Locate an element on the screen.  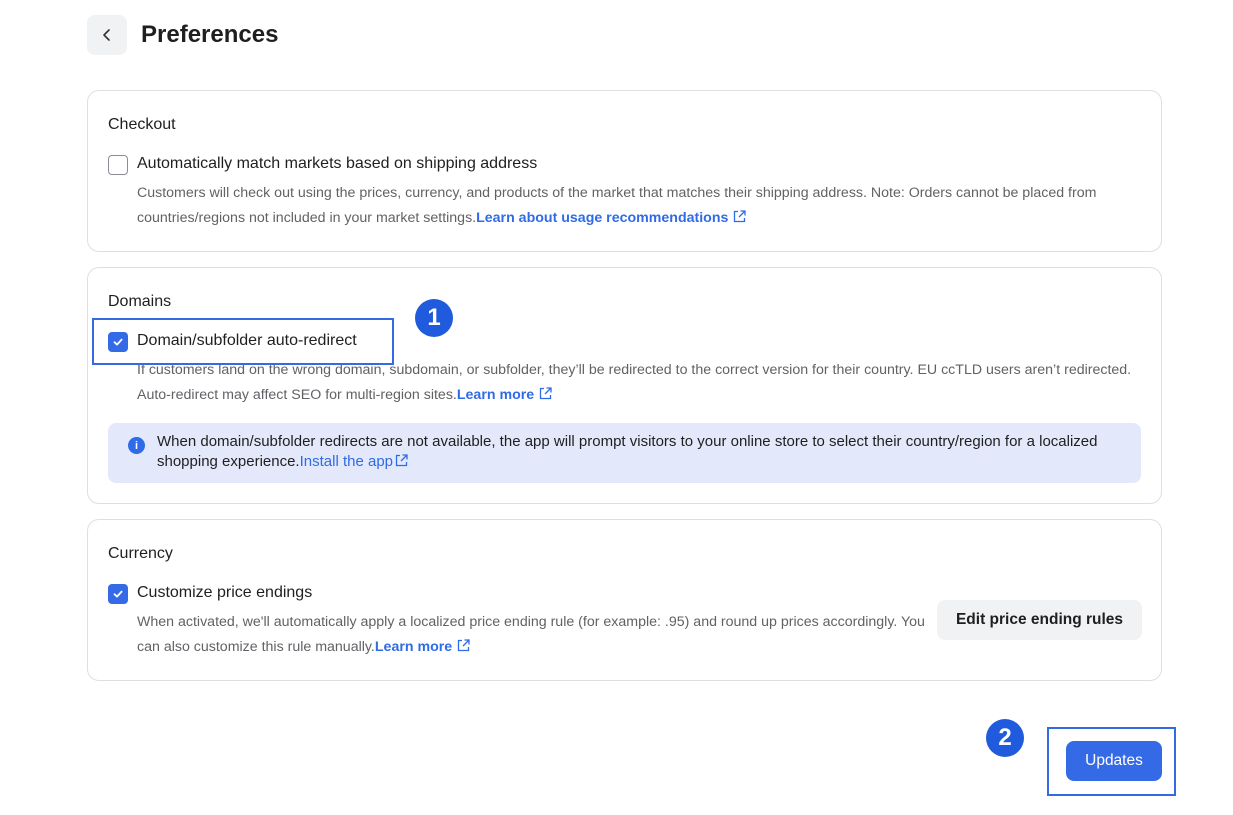
currency-title: Currency is located at coordinates (140, 553).